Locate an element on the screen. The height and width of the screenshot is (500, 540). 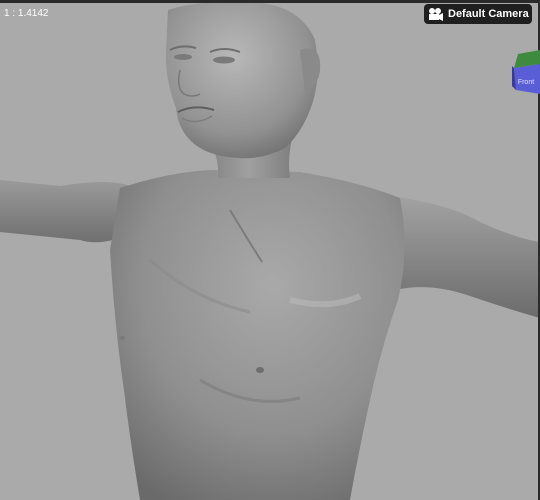
camera-selector-button: Default Camera is located at coordinates (478, 14).